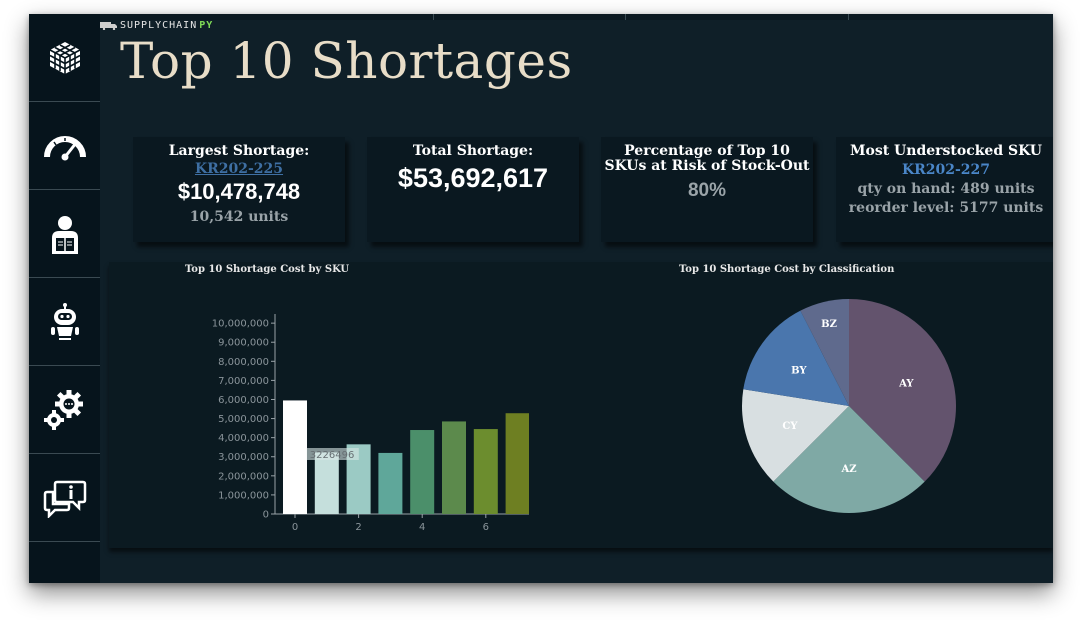 Image resolution: width=1082 pixels, height=627 pixels. I want to click on bar-chart-title: Top 10 Shortage Cost by SKU, so click(267, 269).